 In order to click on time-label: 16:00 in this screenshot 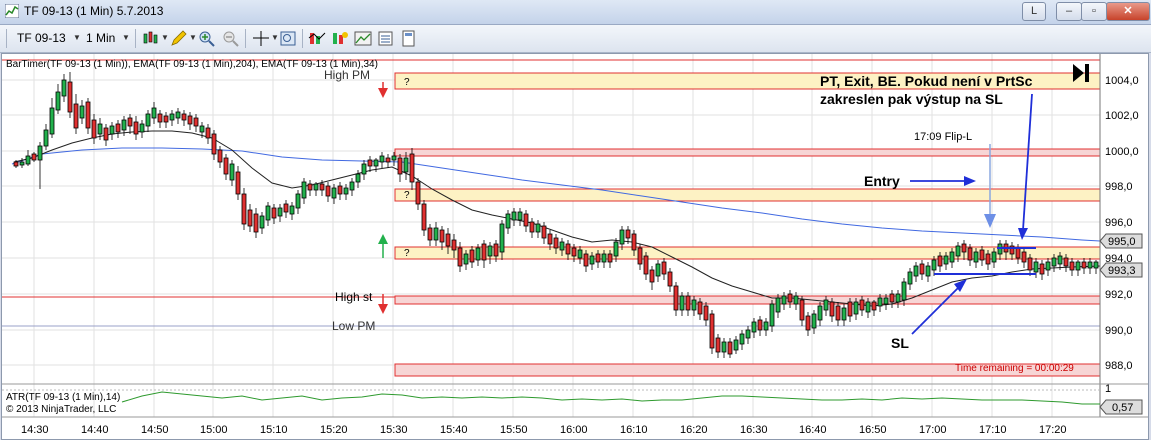, I will do `click(574, 430)`.